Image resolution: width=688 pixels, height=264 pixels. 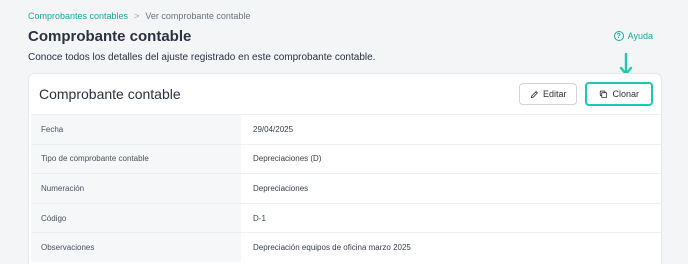 I want to click on help-link: ? Ayuda, so click(x=633, y=36).